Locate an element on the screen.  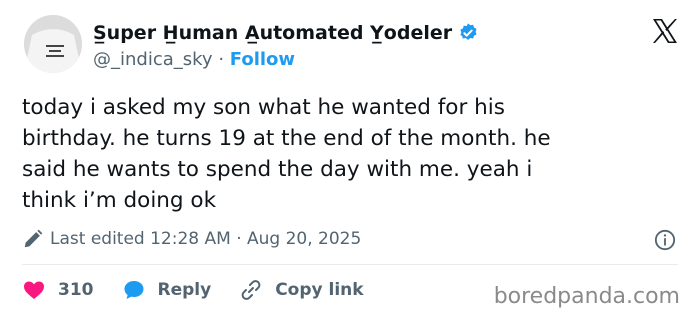
like-count: 310 is located at coordinates (76, 290).